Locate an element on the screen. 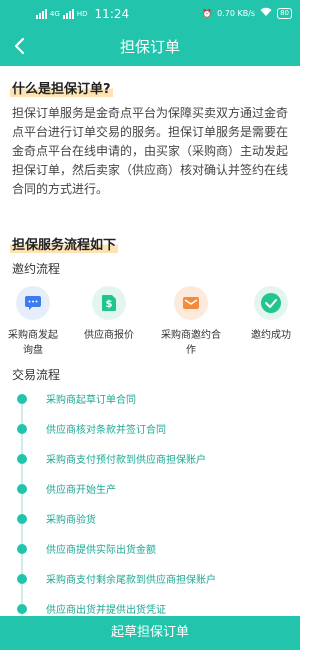 This screenshot has width=320, height=650. invite-flow-title: 邀约流程 is located at coordinates (36, 269).